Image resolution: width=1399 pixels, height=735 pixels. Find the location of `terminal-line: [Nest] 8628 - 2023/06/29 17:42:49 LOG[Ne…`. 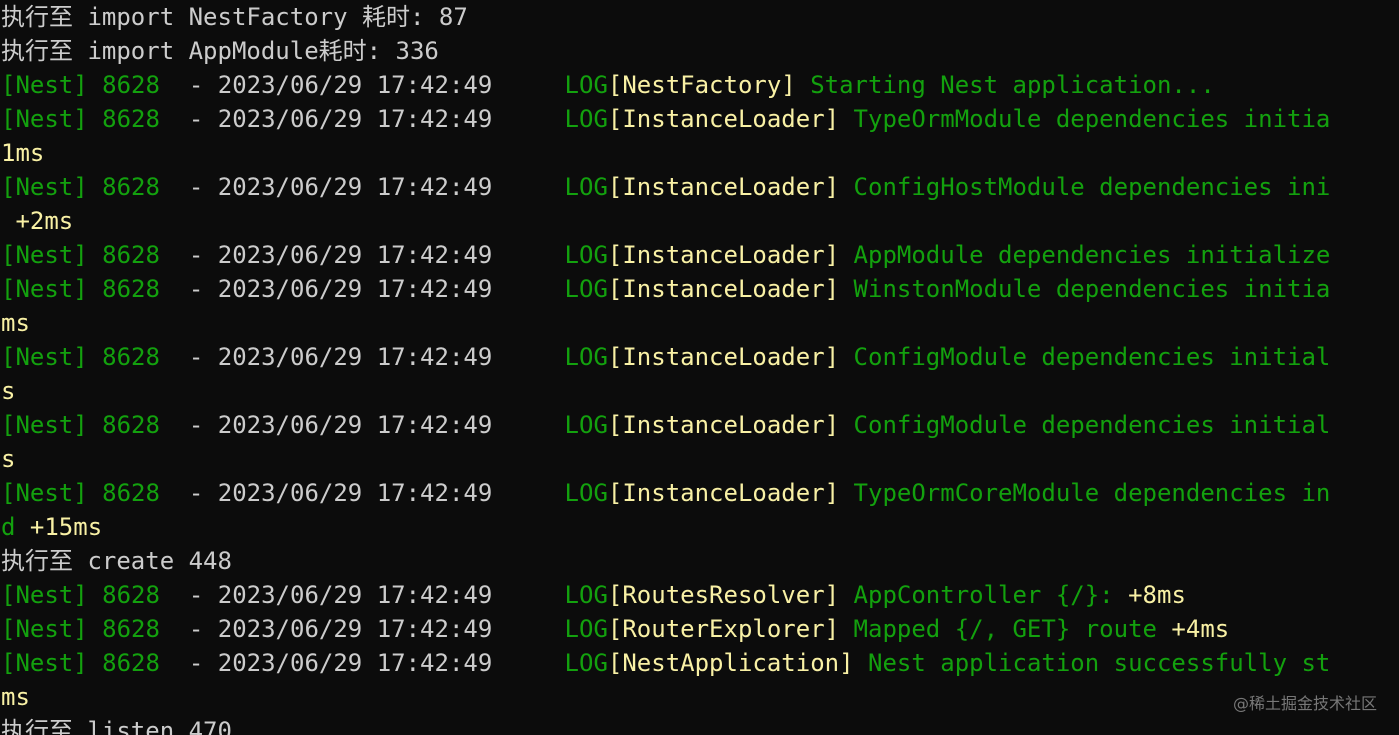

terminal-line: [Nest] 8628 - 2023/06/29 17:42:49 LOG[Ne… is located at coordinates (608, 85).